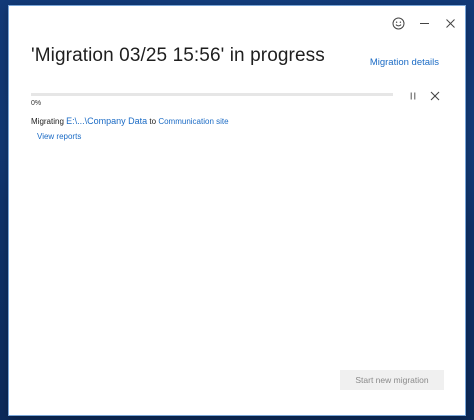 The image size is (474, 420). Describe the element at coordinates (404, 62) in the screenshot. I see `migration-details-link: Migration details` at that location.